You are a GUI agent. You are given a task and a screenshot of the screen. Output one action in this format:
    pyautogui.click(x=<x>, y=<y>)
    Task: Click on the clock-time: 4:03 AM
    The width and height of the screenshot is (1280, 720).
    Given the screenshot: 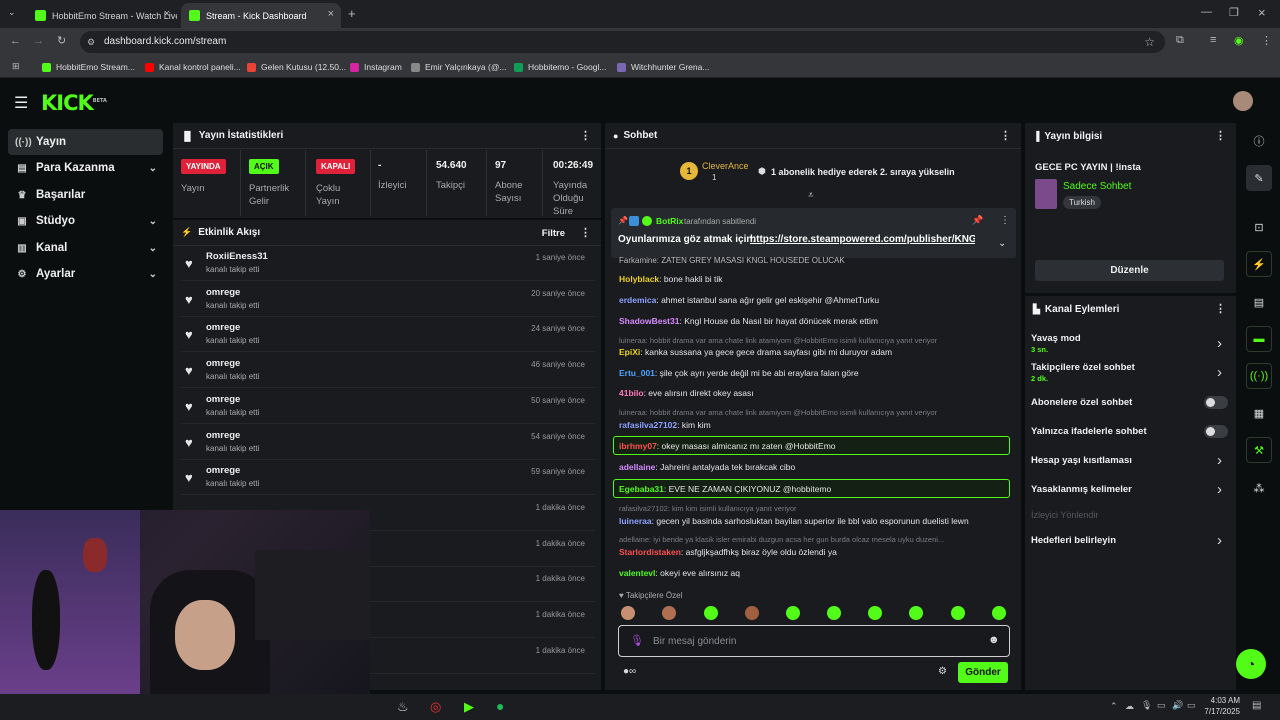 What is the action you would take?
    pyautogui.click(x=1224, y=700)
    